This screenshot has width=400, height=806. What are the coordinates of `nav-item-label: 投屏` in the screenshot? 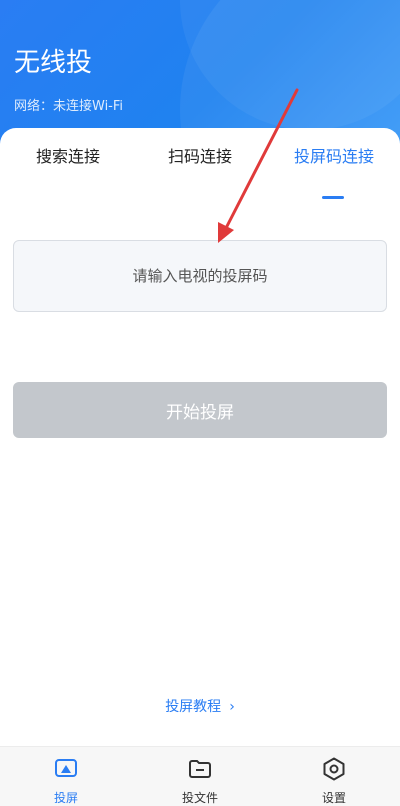 It's located at (65, 798).